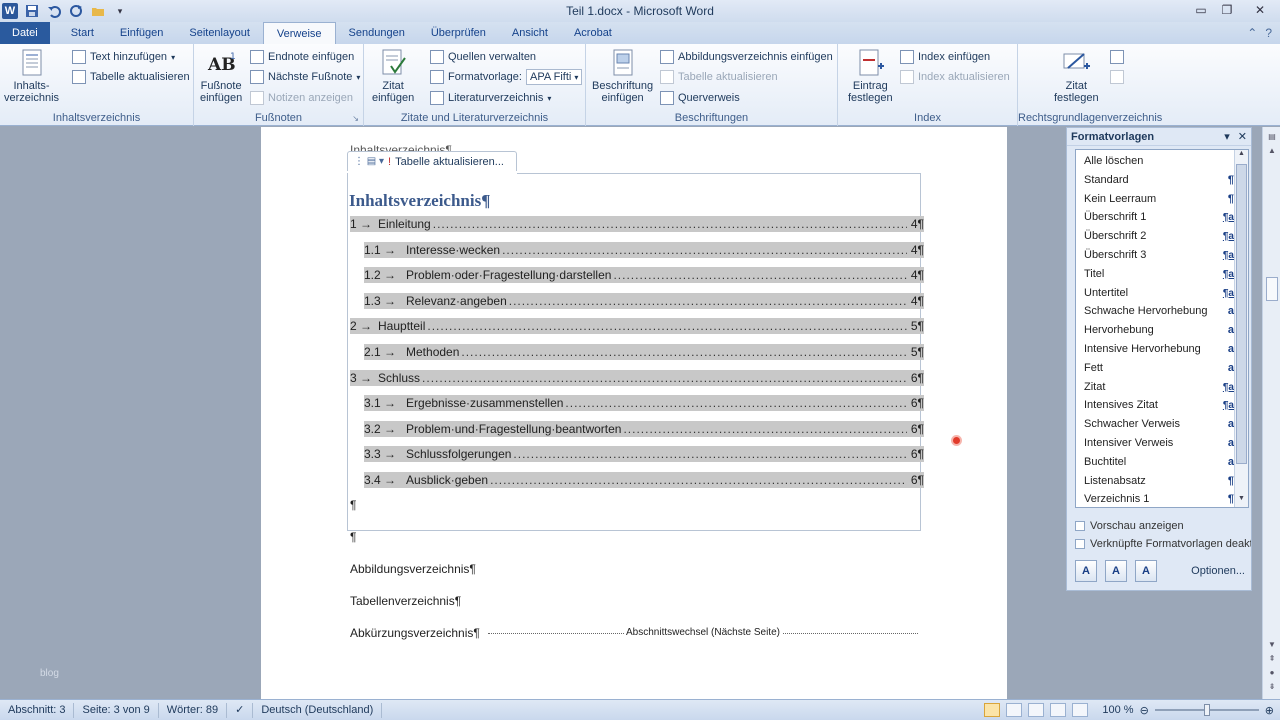  I want to click on zoom-slider, so click(1206, 710).